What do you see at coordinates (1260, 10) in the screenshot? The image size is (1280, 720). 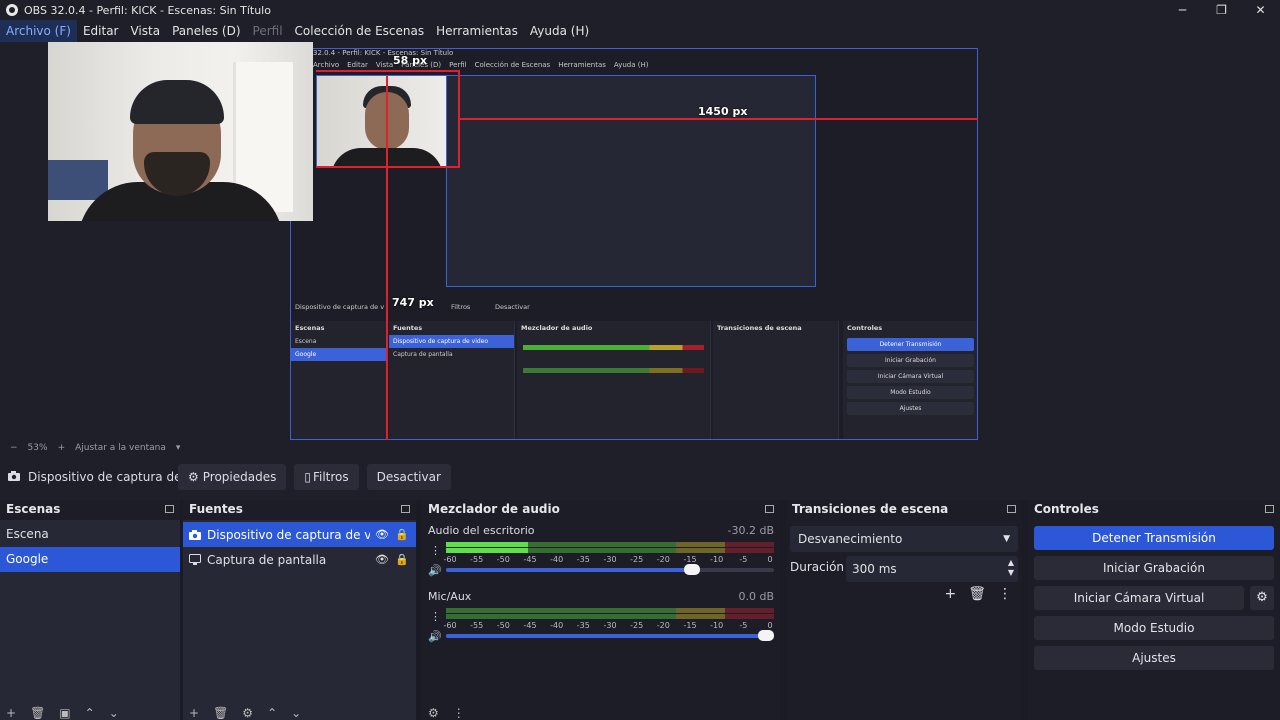 I see `close-icon: ✕` at bounding box center [1260, 10].